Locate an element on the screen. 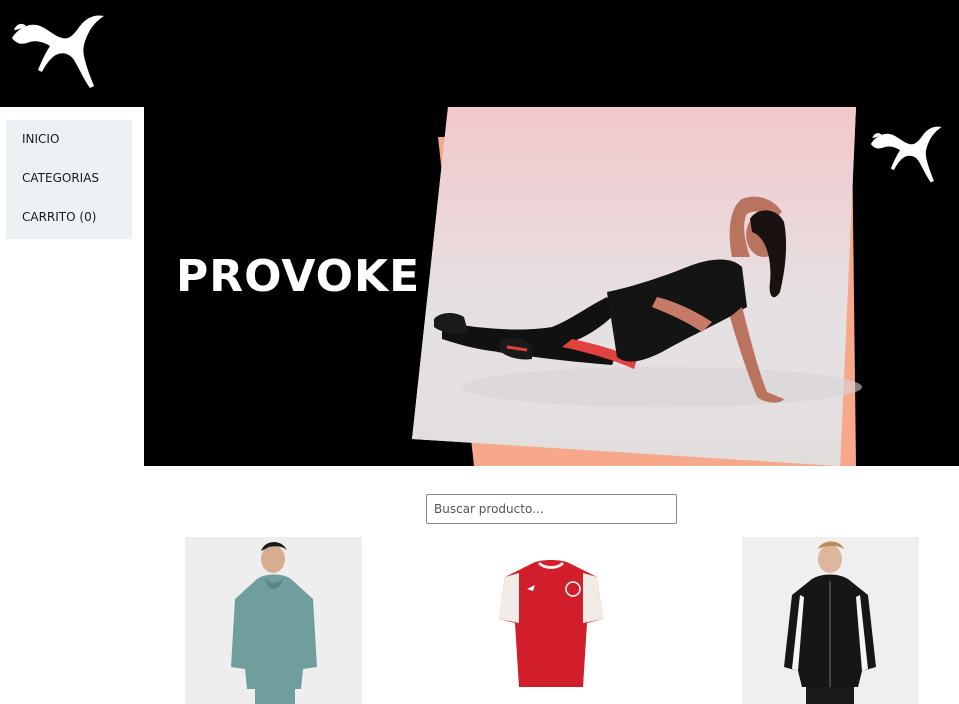  black-track-jacket-photo is located at coordinates (830, 620).